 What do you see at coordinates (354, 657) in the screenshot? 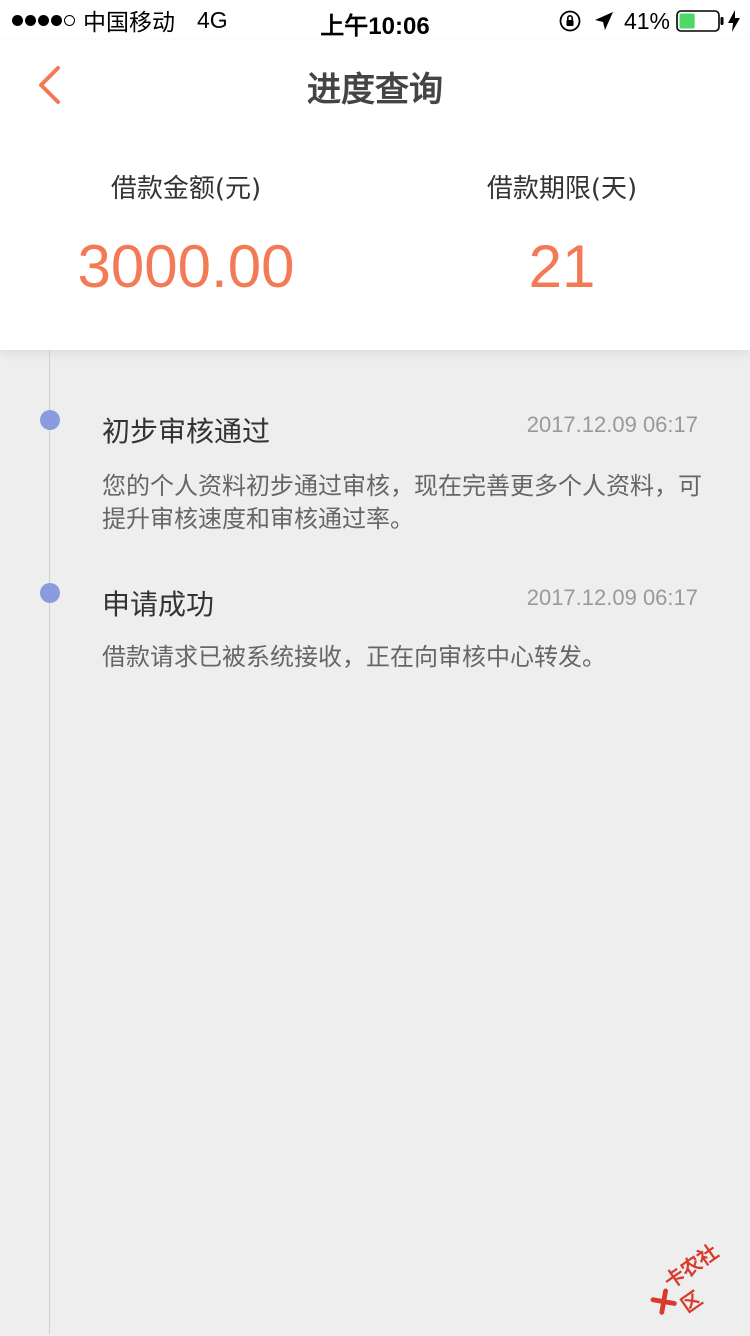
I see `event-description: 借款请求已被系统接收，正在向审核中心转发。` at bounding box center [354, 657].